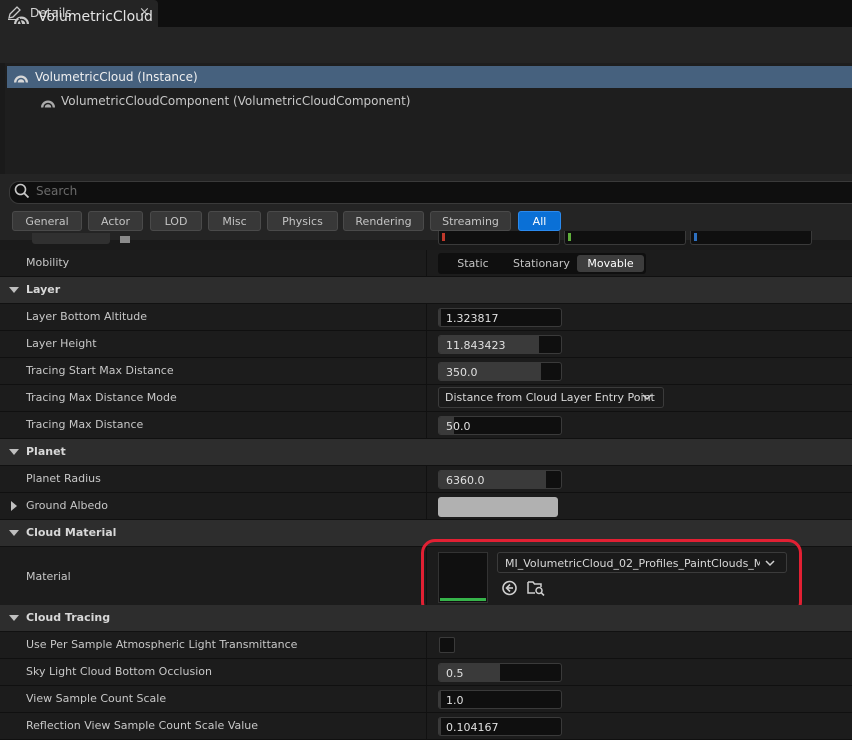 This screenshot has height=740, width=852. Describe the element at coordinates (455, 673) in the screenshot. I see `field-value: 0.5` at that location.